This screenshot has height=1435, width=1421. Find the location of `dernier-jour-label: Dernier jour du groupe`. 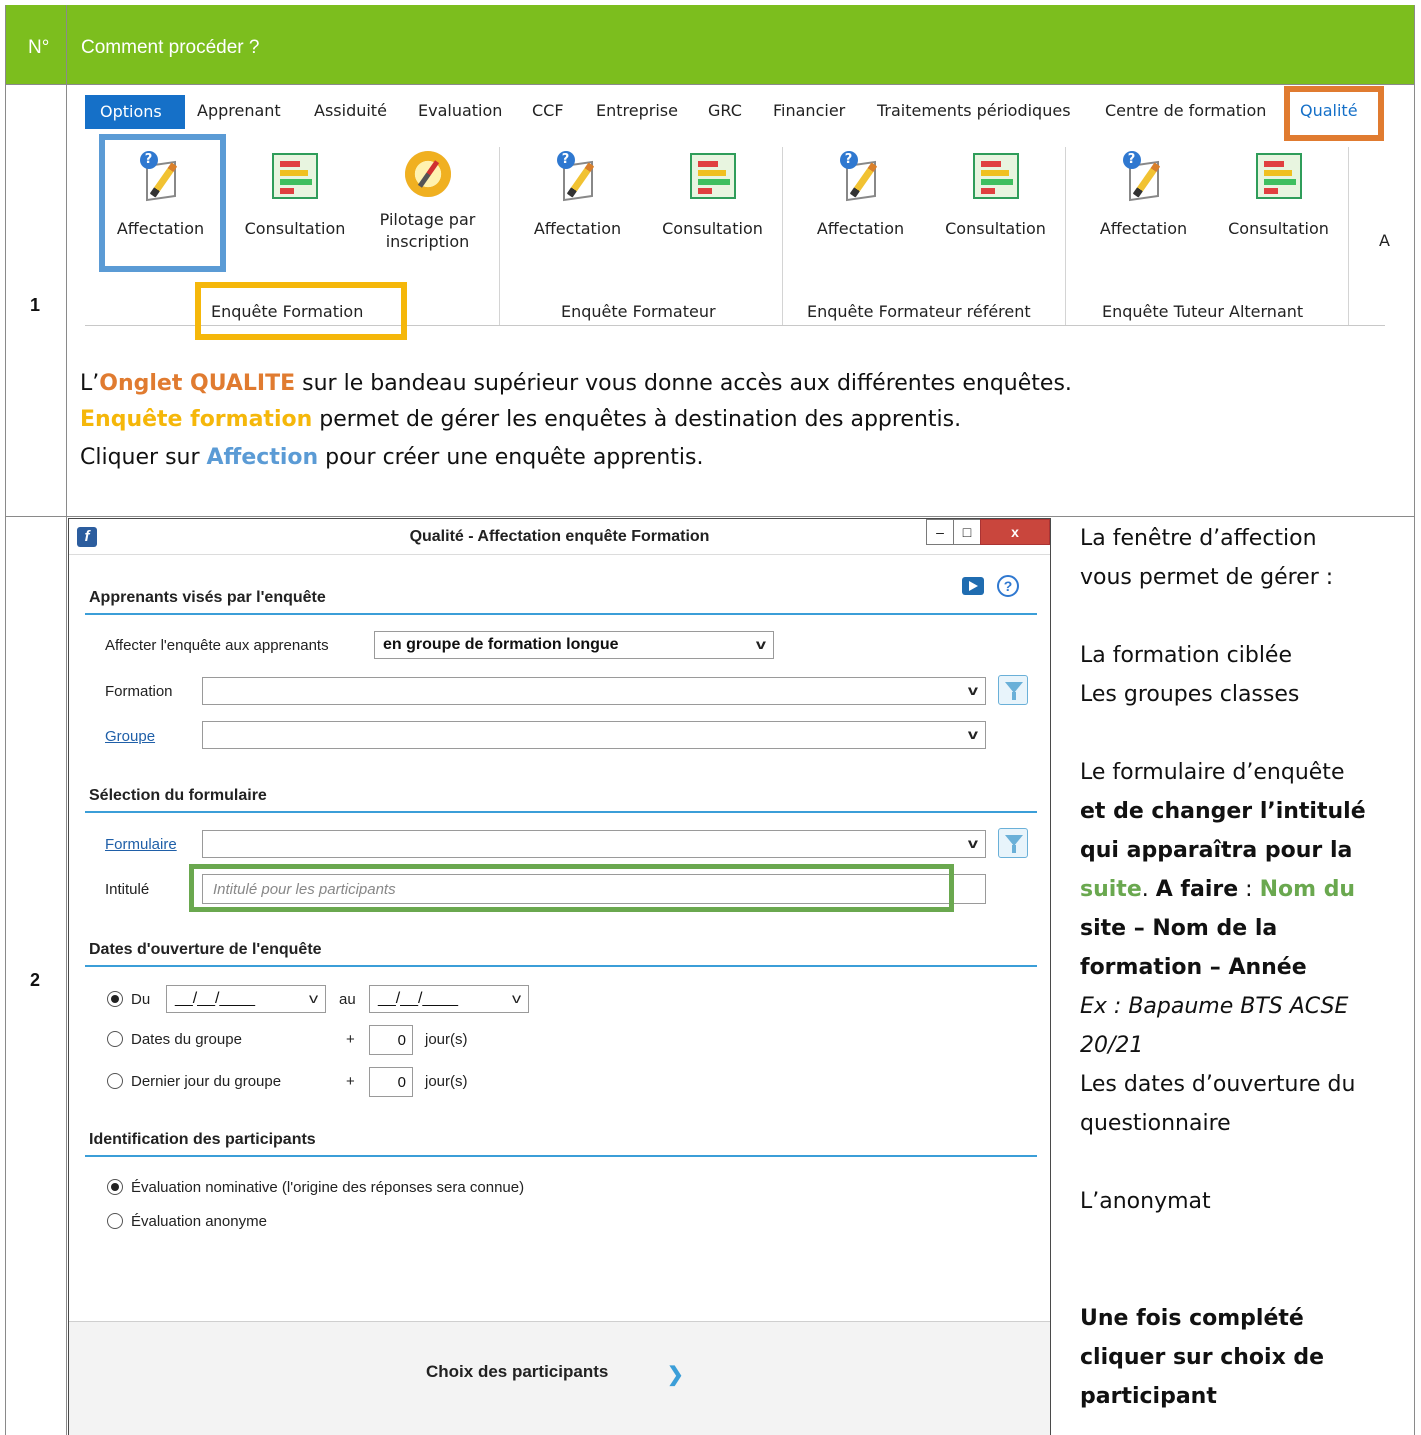

dernier-jour-label: Dernier jour du groupe is located at coordinates (206, 1081).